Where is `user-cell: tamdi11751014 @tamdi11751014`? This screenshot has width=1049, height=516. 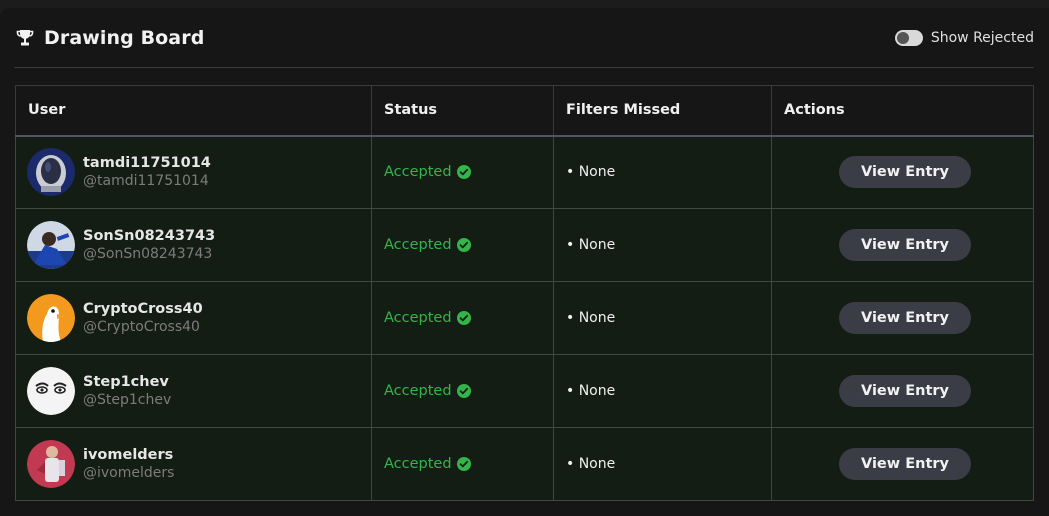 user-cell: tamdi11751014 @tamdi11751014 is located at coordinates (193, 172).